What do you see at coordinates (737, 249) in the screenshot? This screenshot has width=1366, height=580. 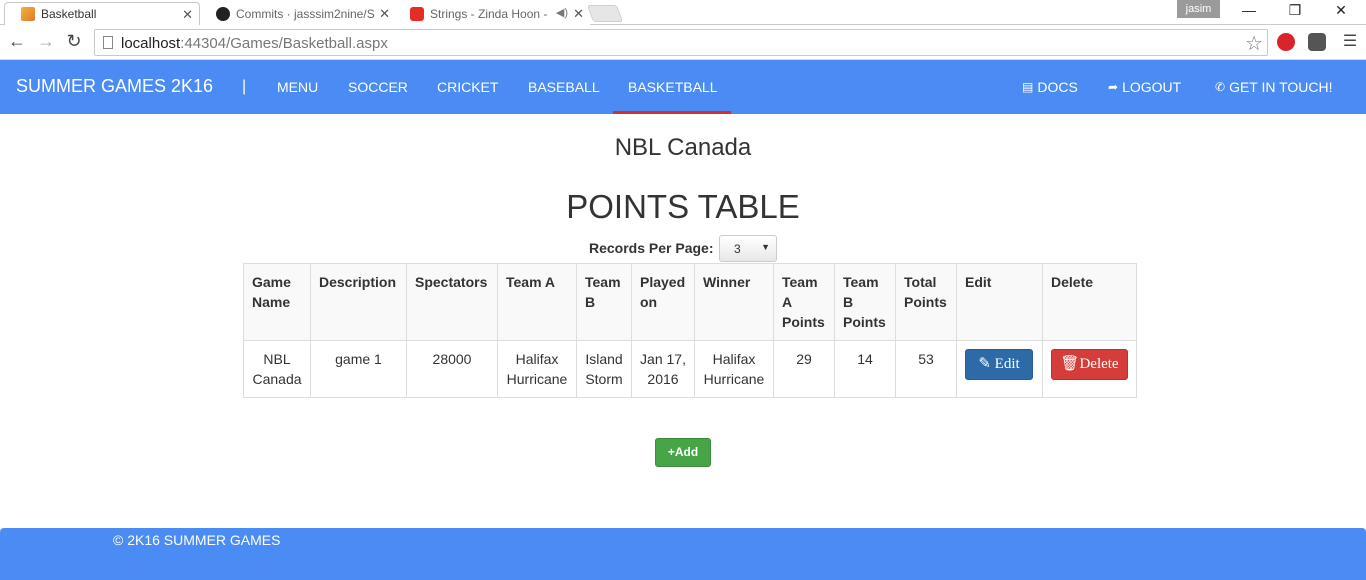 I see `records-per-page-value: 3` at bounding box center [737, 249].